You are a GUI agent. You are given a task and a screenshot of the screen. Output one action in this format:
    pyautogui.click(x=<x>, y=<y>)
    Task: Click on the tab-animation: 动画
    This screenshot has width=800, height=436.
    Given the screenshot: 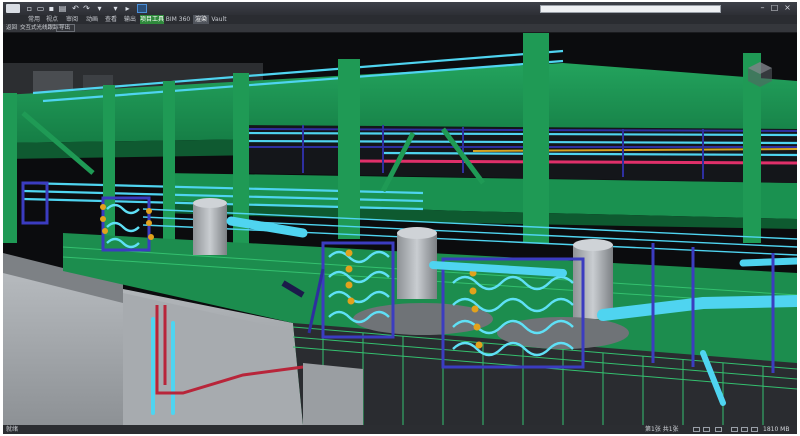 What is the action you would take?
    pyautogui.click(x=92, y=19)
    